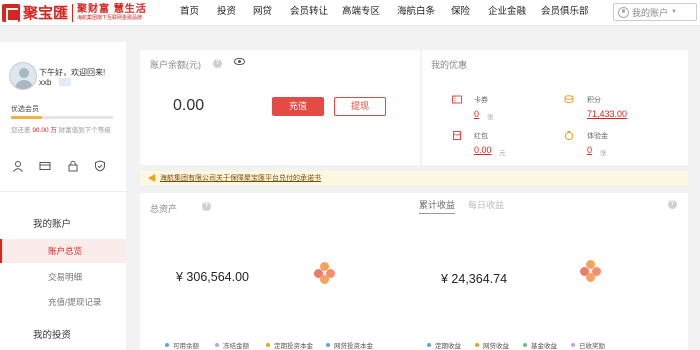 Image resolution: width=700 pixels, height=350 pixels. I want to click on nav-p2p: 网贷, so click(271, 13).